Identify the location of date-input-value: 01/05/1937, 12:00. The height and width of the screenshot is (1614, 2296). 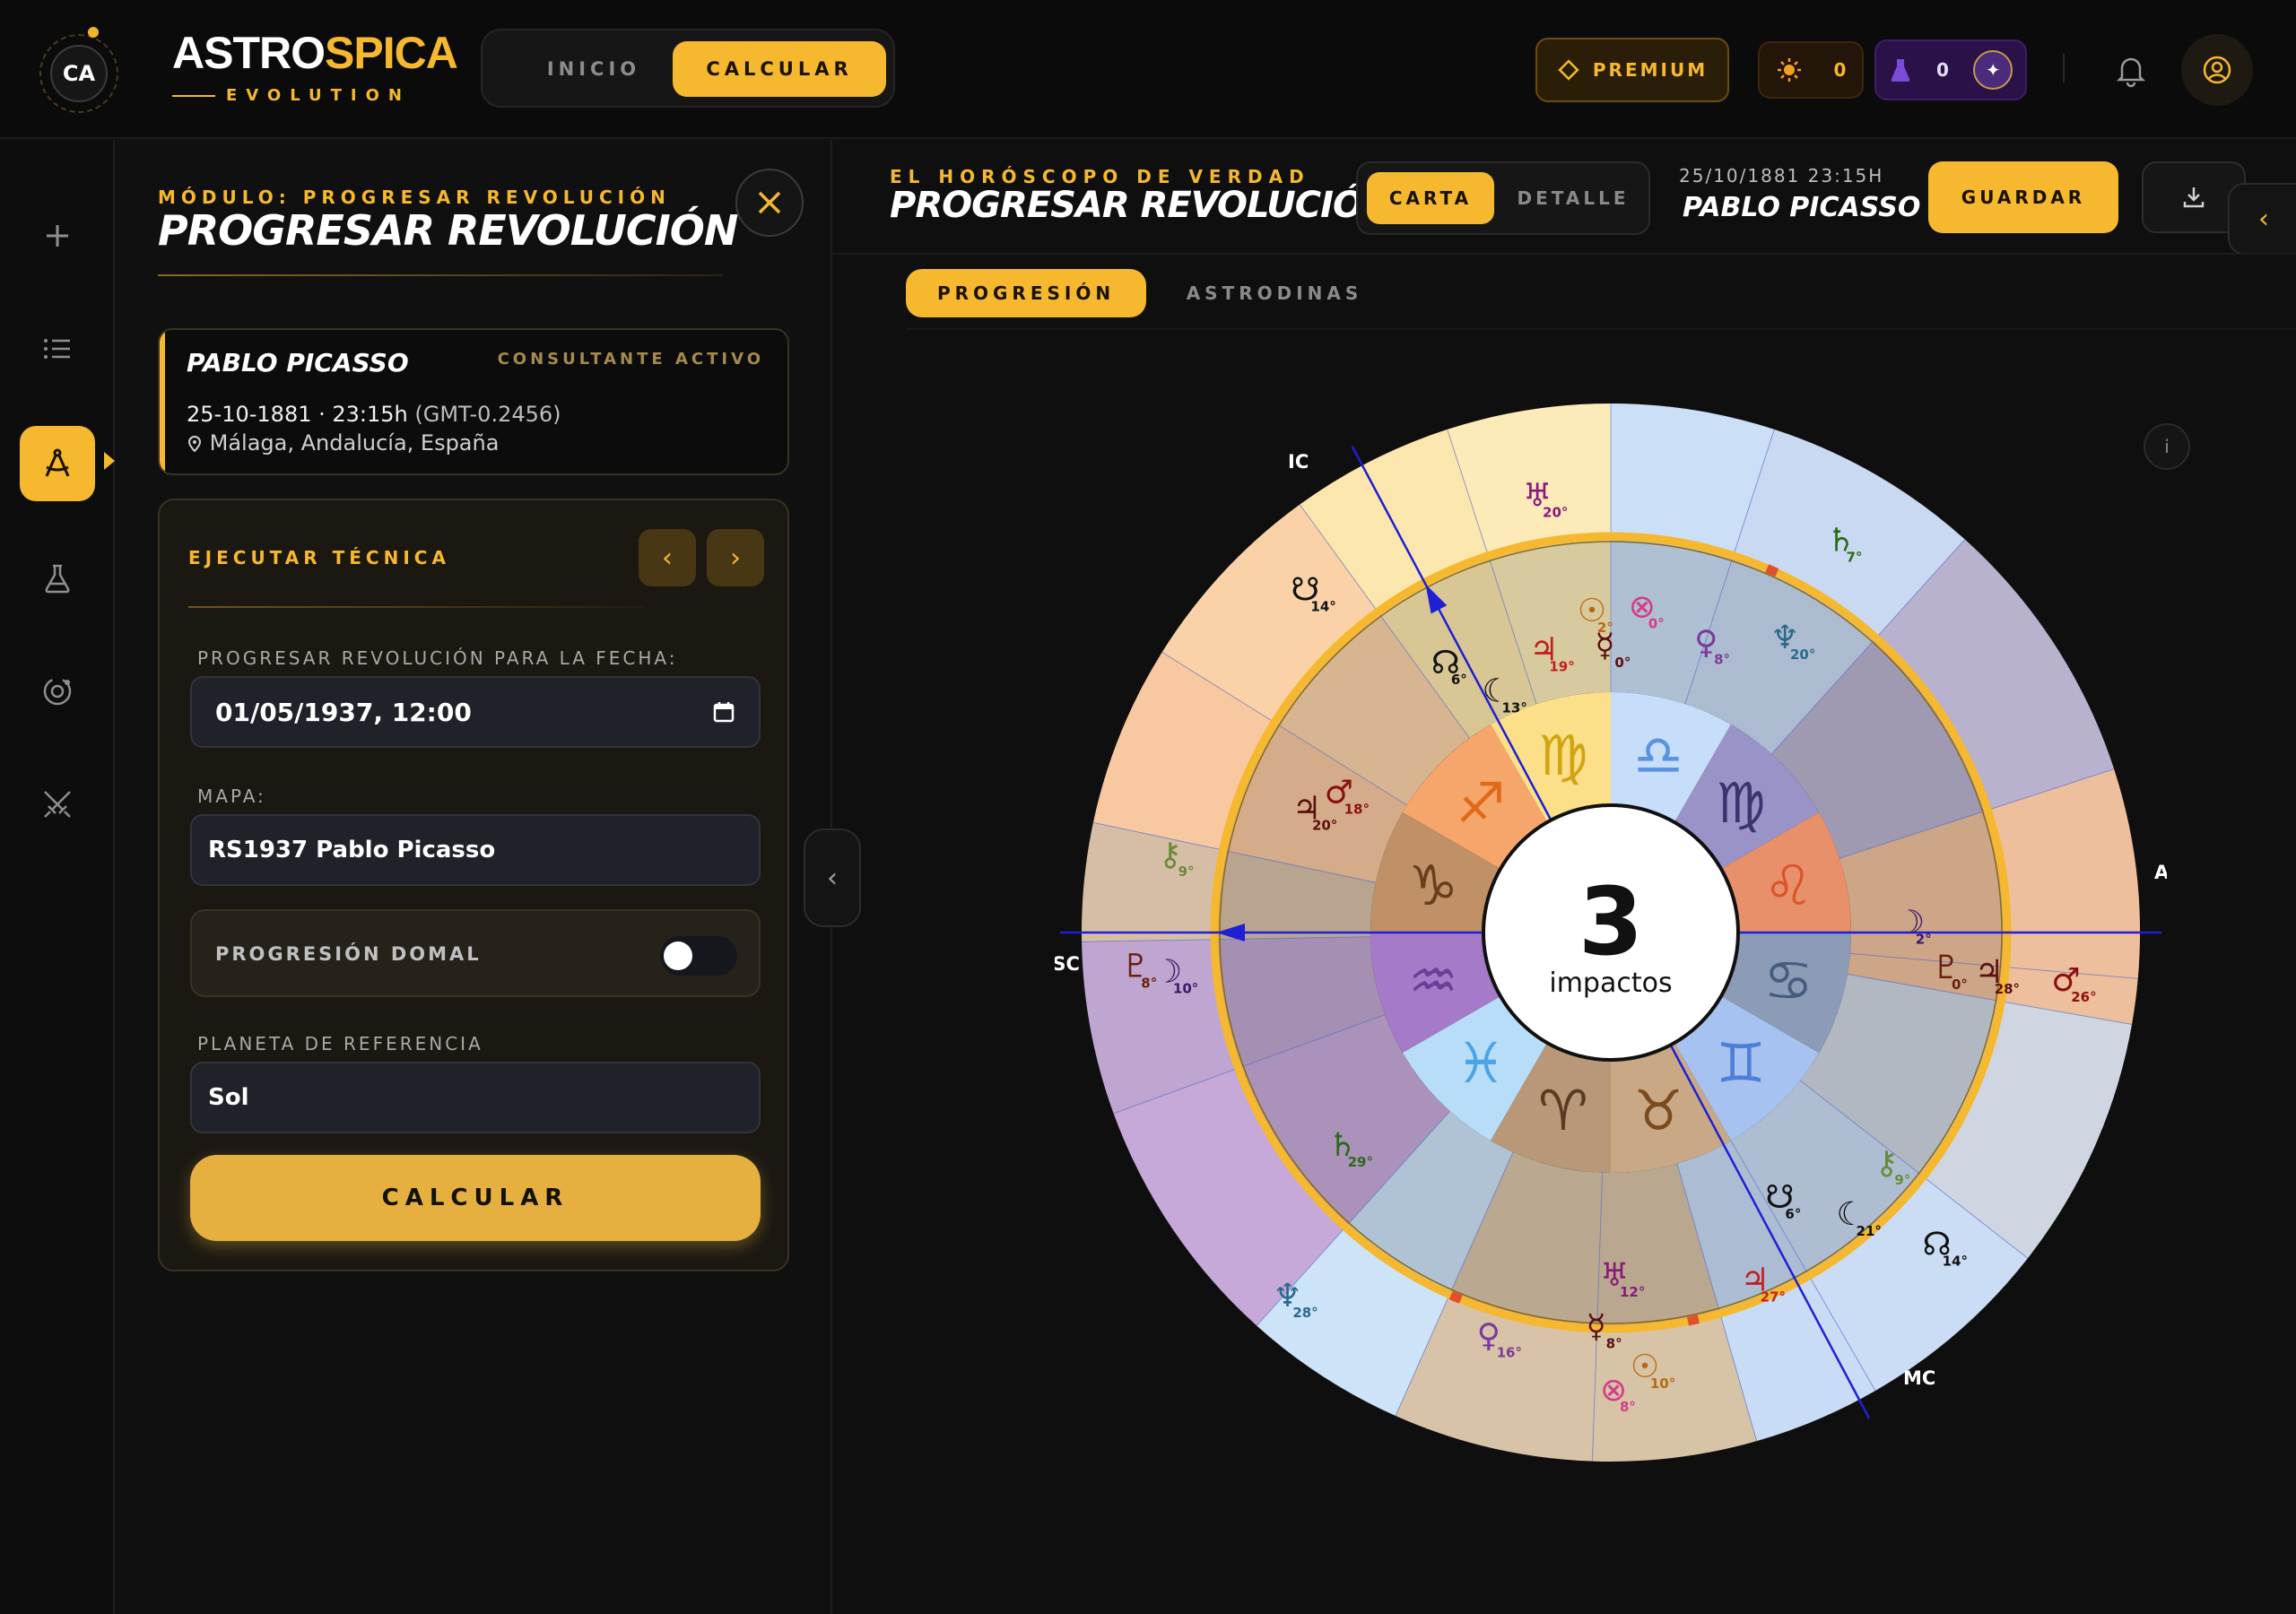
(343, 712).